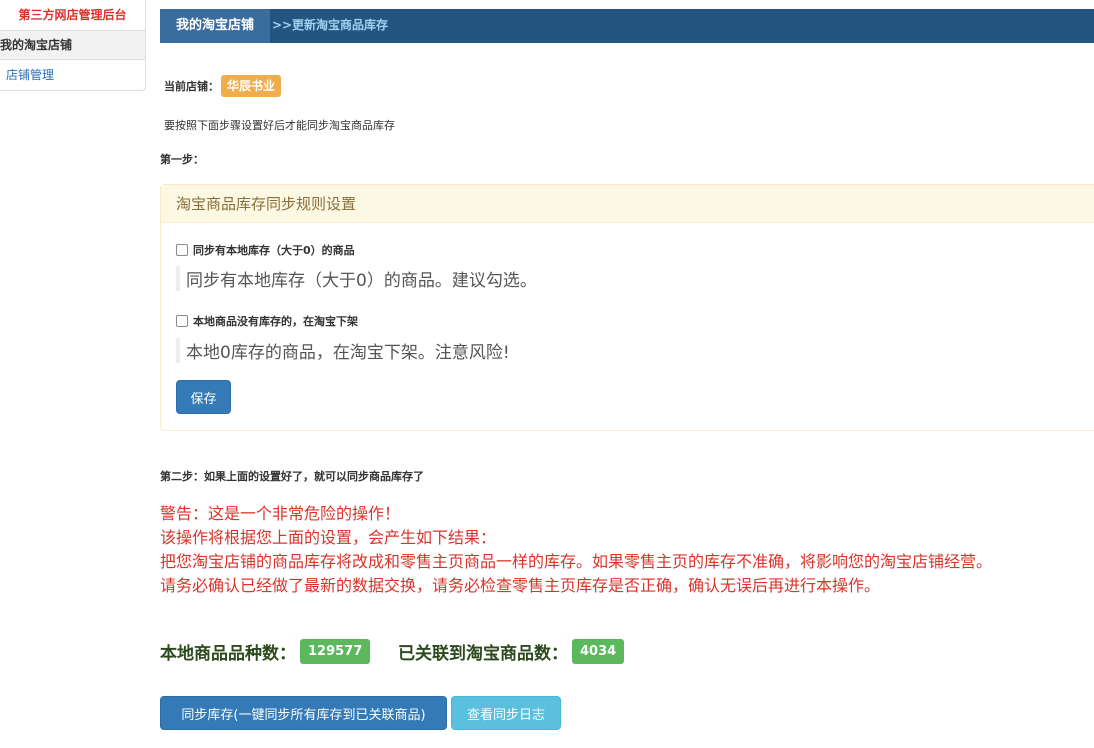  Describe the element at coordinates (203, 397) in the screenshot. I see `save-button: 保存` at that location.